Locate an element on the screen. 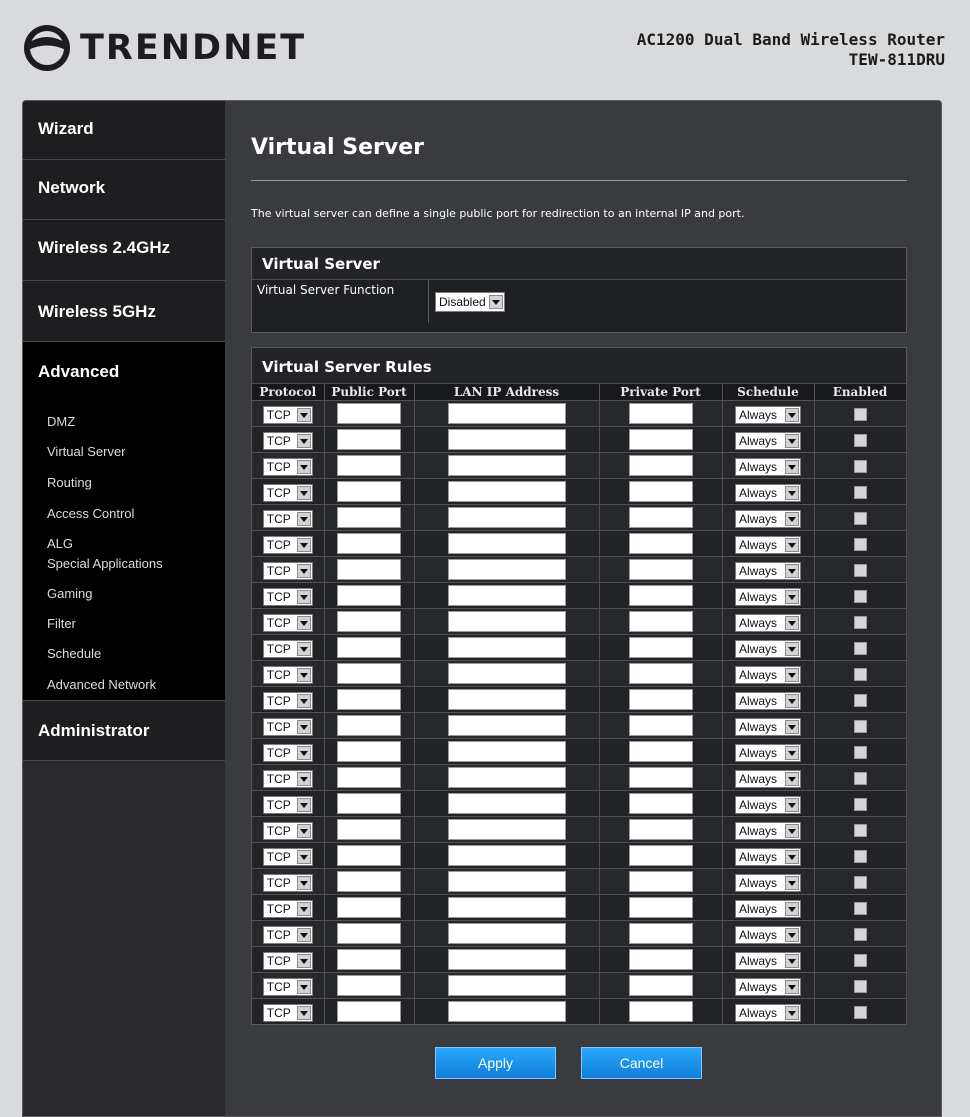  vs-function-select: Disabled is located at coordinates (470, 301).